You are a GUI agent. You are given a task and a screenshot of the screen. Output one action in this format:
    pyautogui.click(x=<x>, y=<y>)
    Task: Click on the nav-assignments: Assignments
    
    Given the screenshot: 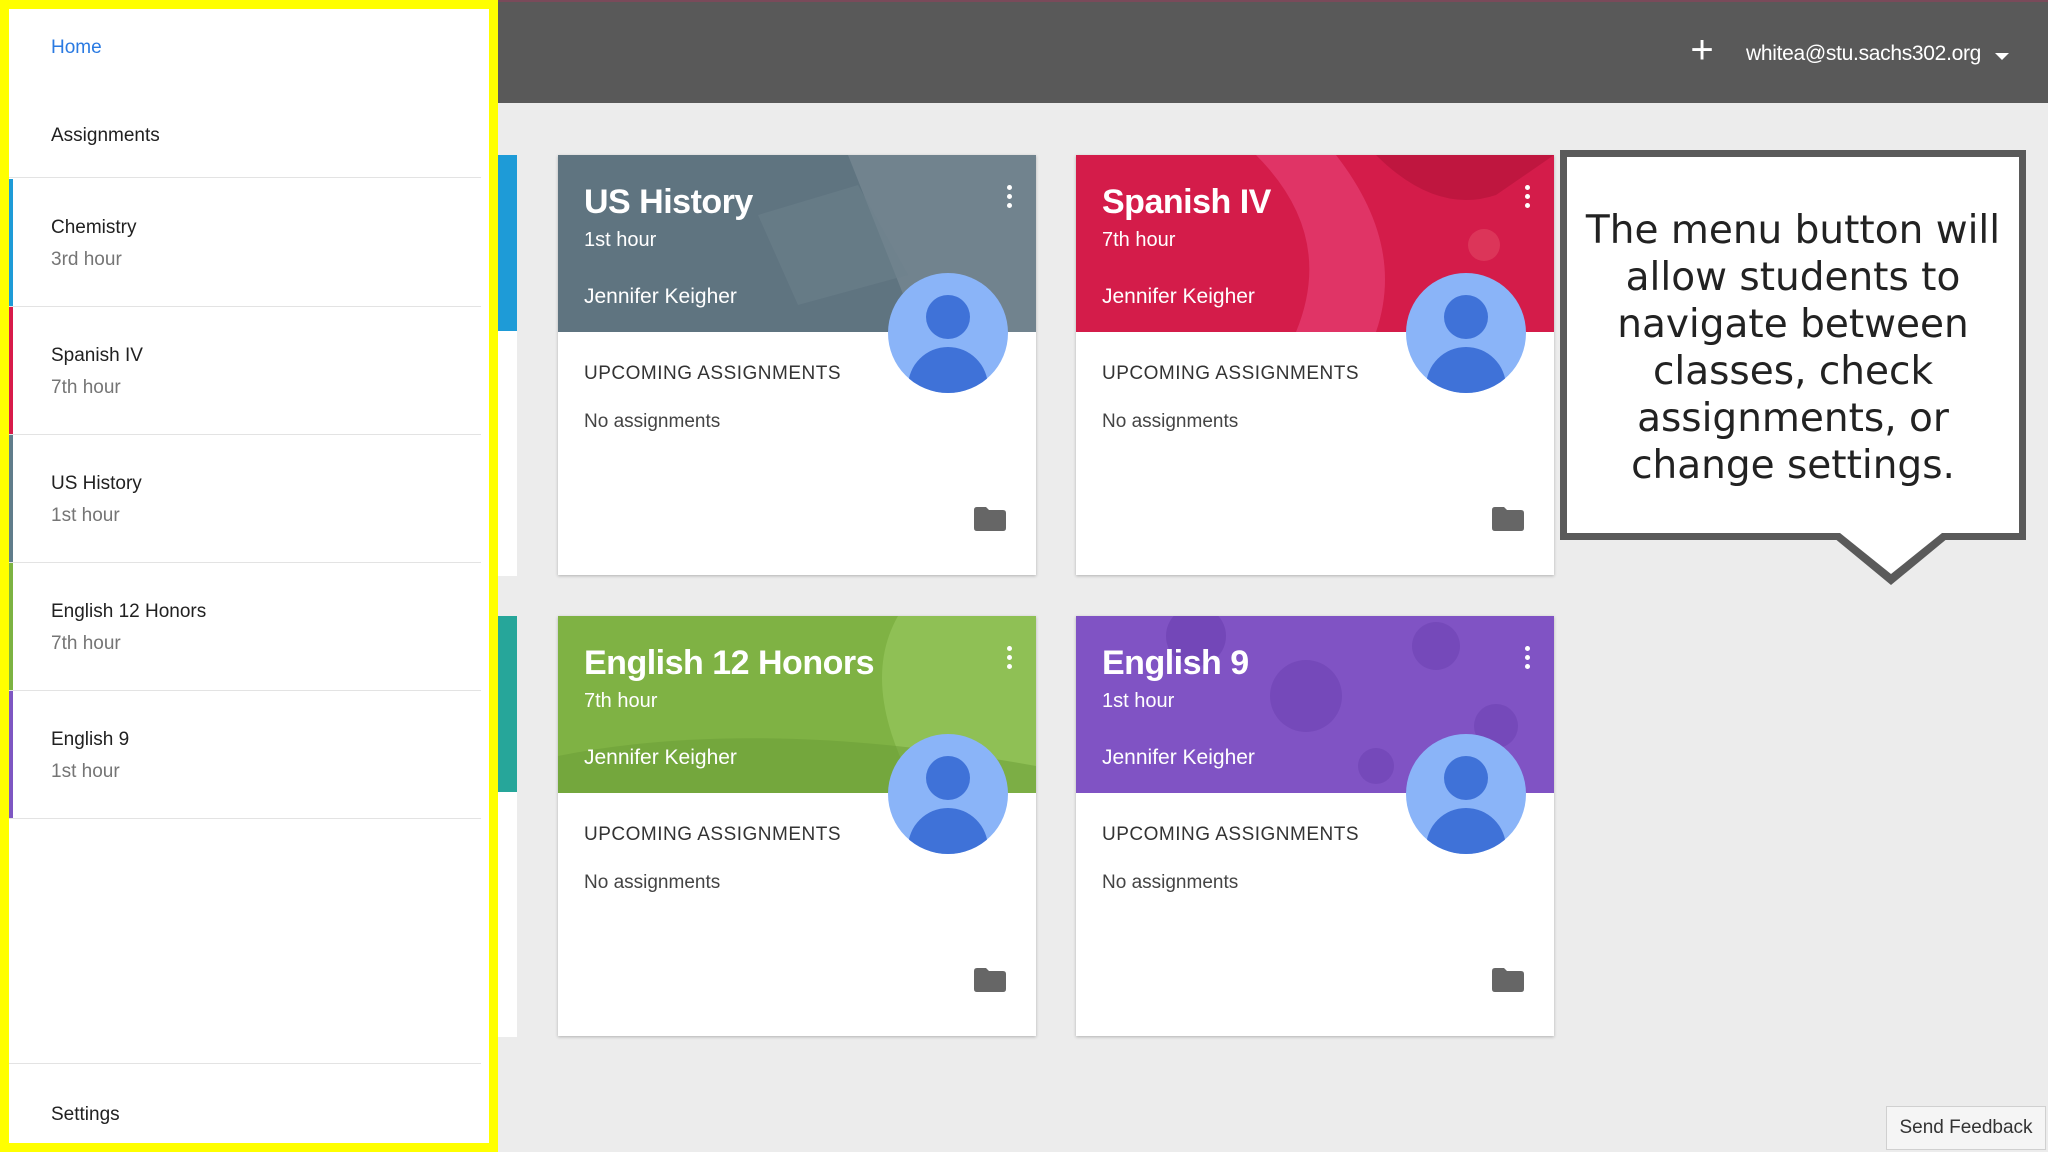 What is the action you would take?
    pyautogui.click(x=245, y=133)
    